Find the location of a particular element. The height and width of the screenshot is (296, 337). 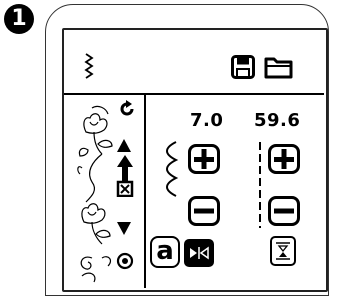

arrow-down-icon is located at coordinates (124, 228).